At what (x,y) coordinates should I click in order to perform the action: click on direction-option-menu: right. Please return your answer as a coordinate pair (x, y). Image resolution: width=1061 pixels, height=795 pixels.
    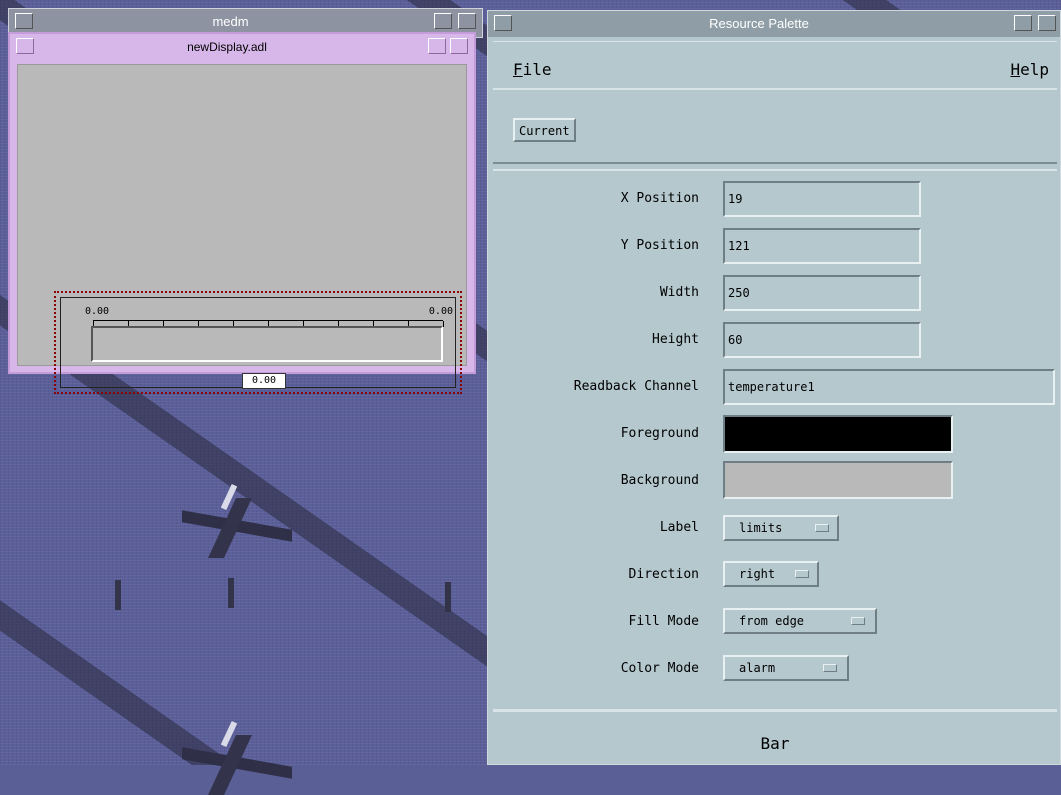
    Looking at the image, I should click on (771, 574).